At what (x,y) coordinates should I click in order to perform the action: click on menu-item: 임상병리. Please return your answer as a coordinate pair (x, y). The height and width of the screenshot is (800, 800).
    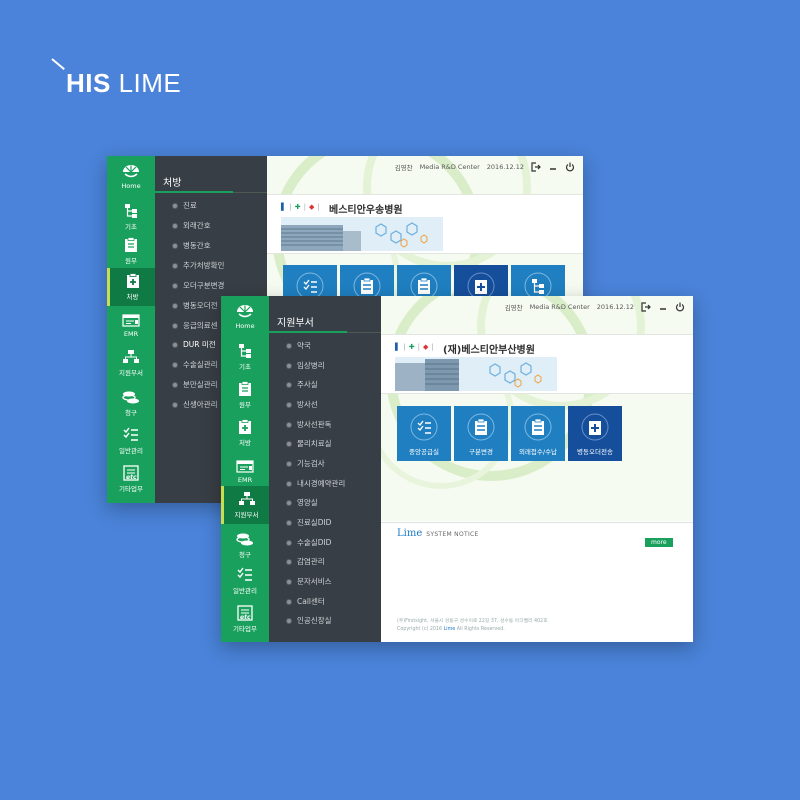
    Looking at the image, I should click on (306, 365).